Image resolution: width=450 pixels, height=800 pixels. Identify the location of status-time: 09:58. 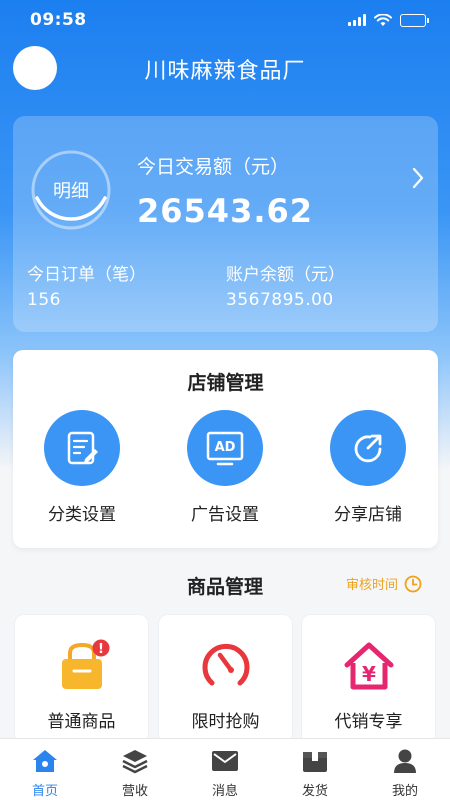
(58, 20).